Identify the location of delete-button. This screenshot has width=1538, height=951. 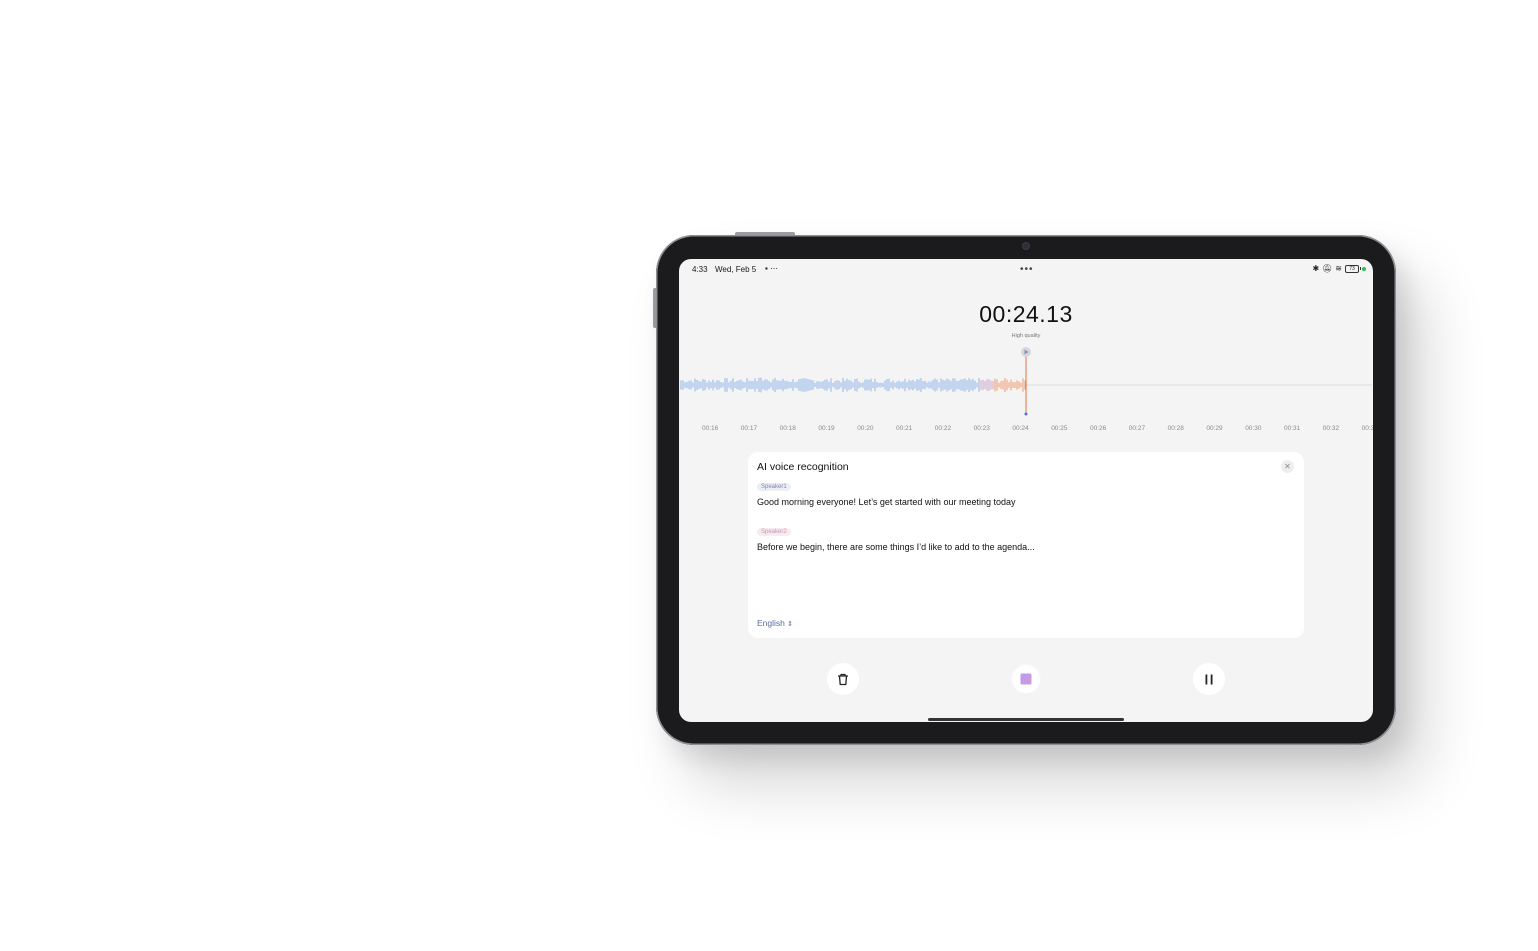
(843, 679).